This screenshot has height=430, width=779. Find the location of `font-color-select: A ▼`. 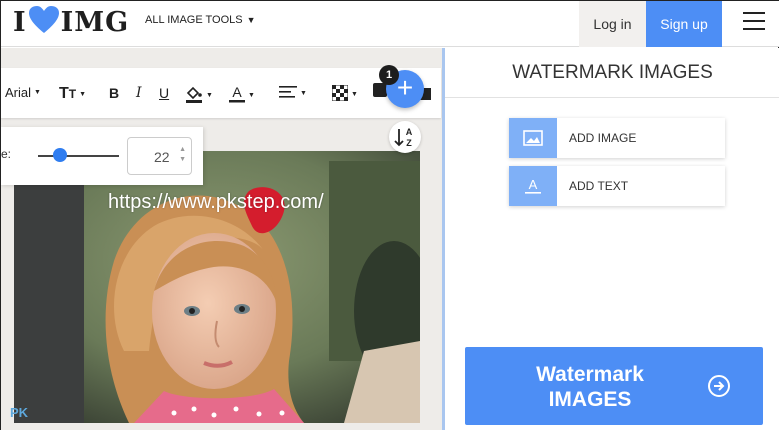

font-color-select: A ▼ is located at coordinates (242, 95).